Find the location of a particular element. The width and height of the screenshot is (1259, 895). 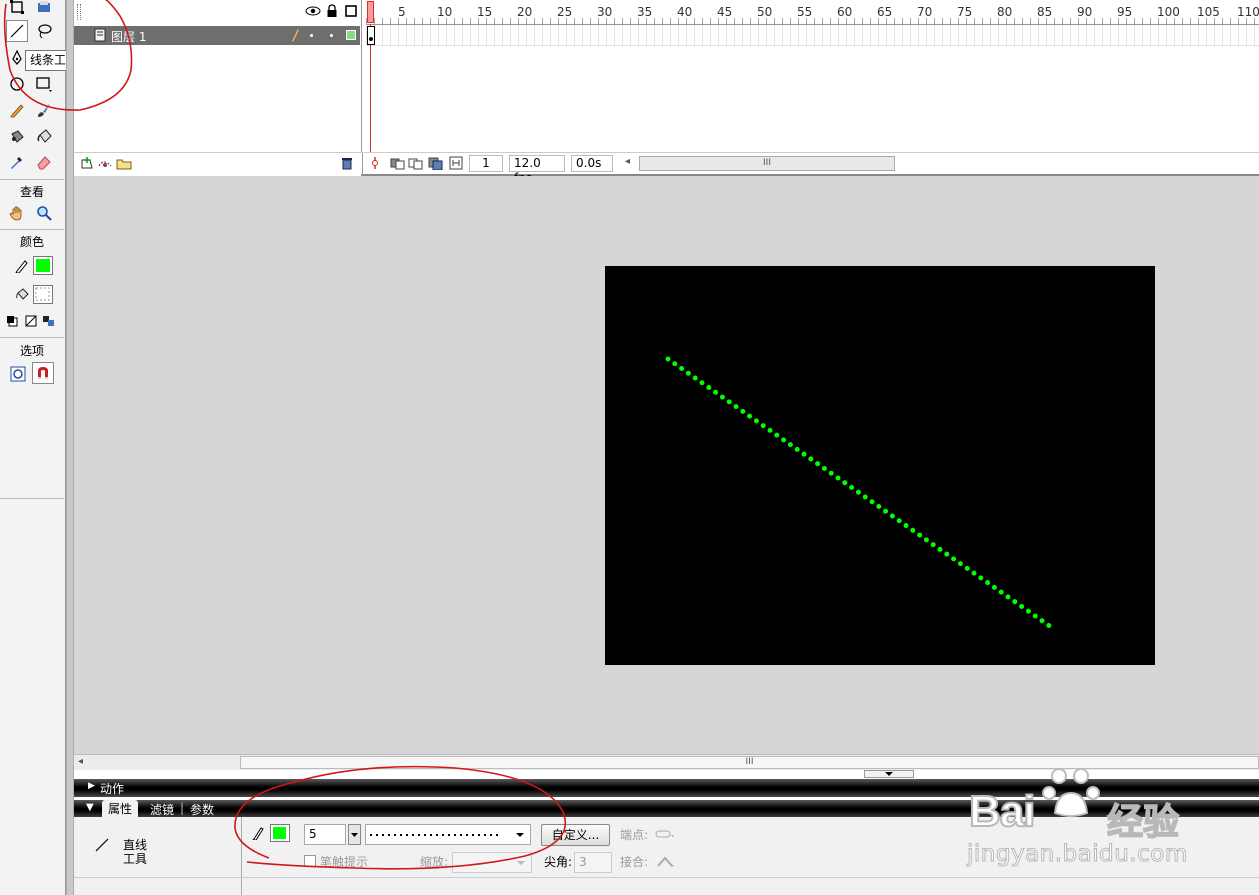

lock-dot is located at coordinates (331, 35).